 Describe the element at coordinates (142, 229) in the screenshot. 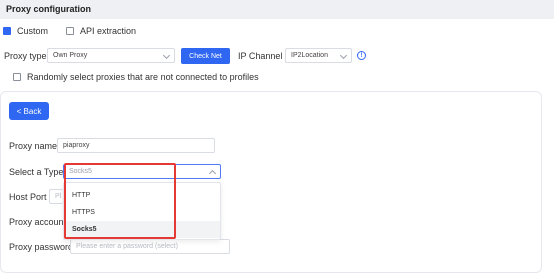

I see `type-option-socks5: Socks5` at that location.